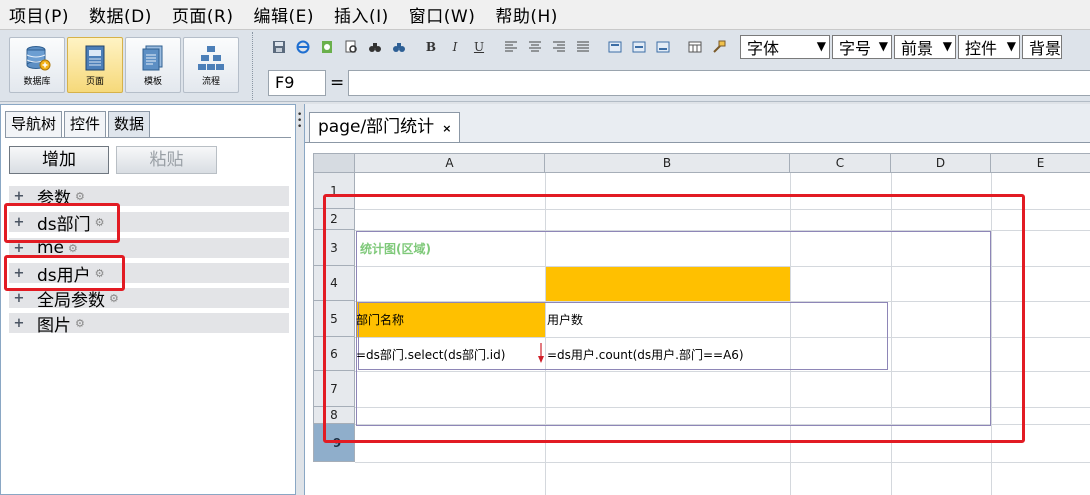 This screenshot has width=1090, height=495. What do you see at coordinates (559, 47) in the screenshot?
I see `align-right-icon` at bounding box center [559, 47].